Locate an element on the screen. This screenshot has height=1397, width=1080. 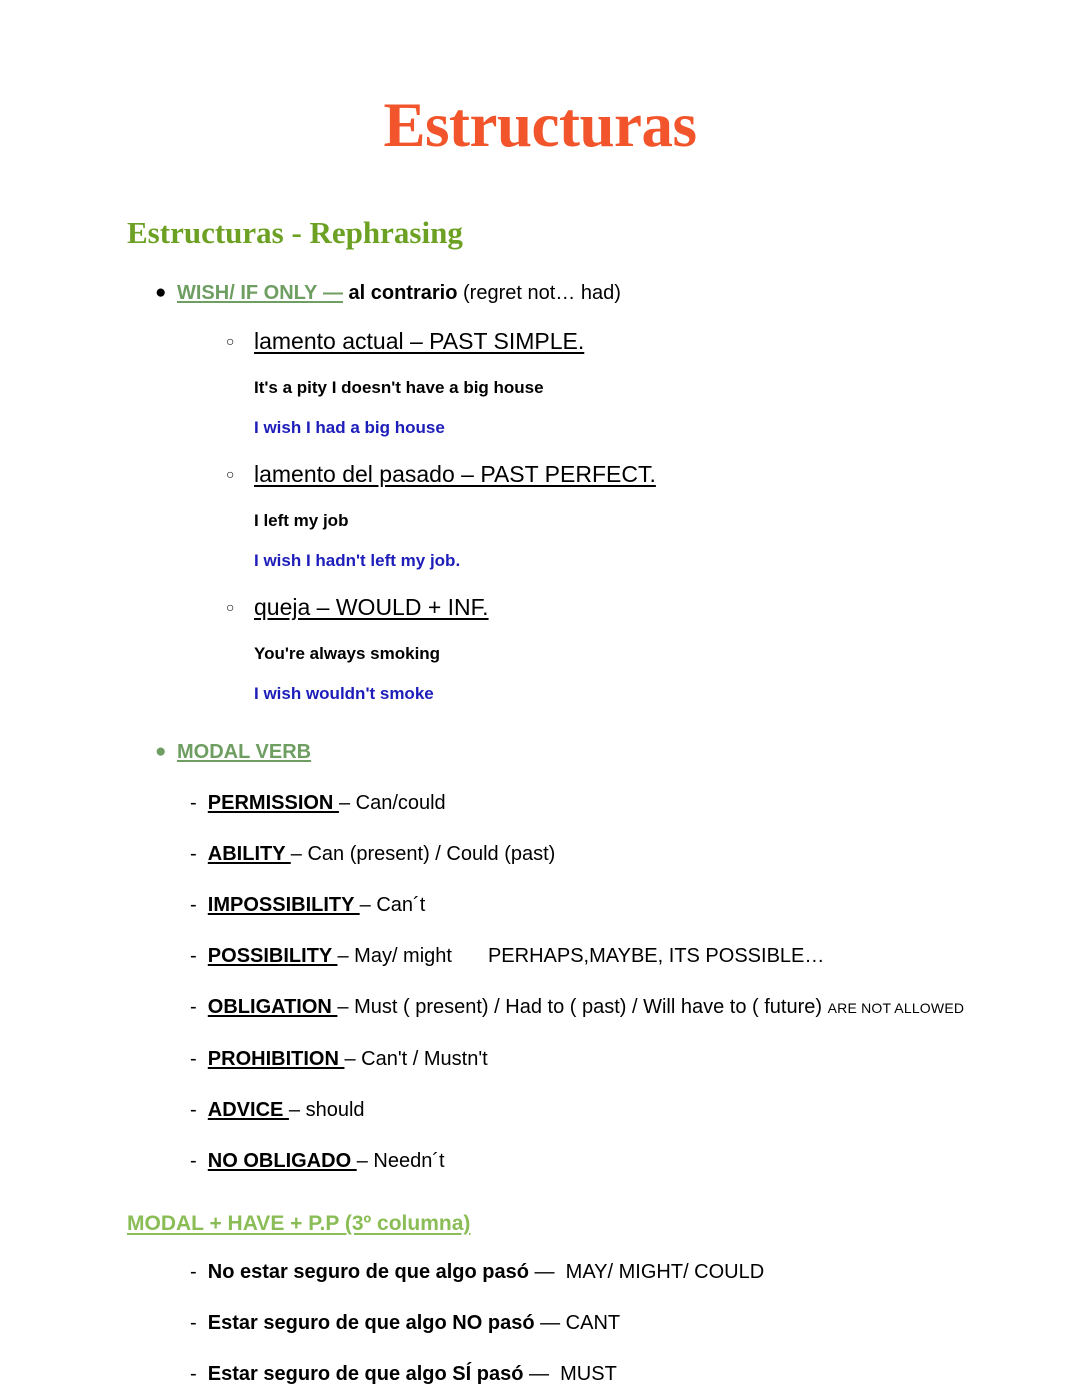
modal-item-prohibition: - PROHIBITION – Can't / Mustn't is located at coordinates (540, 1059).